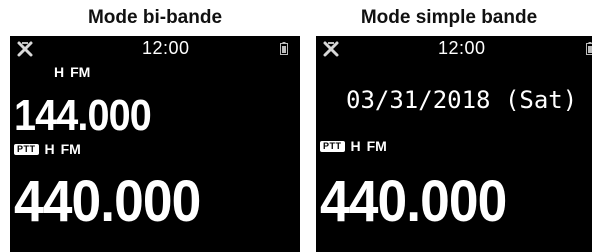  Describe the element at coordinates (462, 100) in the screenshot. I see `date-display: 03/31/2018 (Sat)` at that location.